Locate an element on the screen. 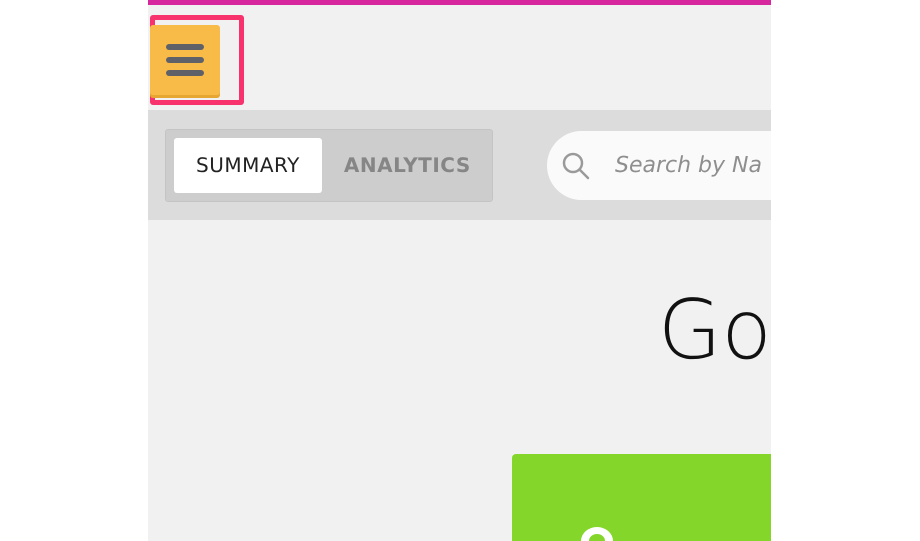 This screenshot has height=541, width=920. greeting-heading: Go is located at coordinates (714, 331).